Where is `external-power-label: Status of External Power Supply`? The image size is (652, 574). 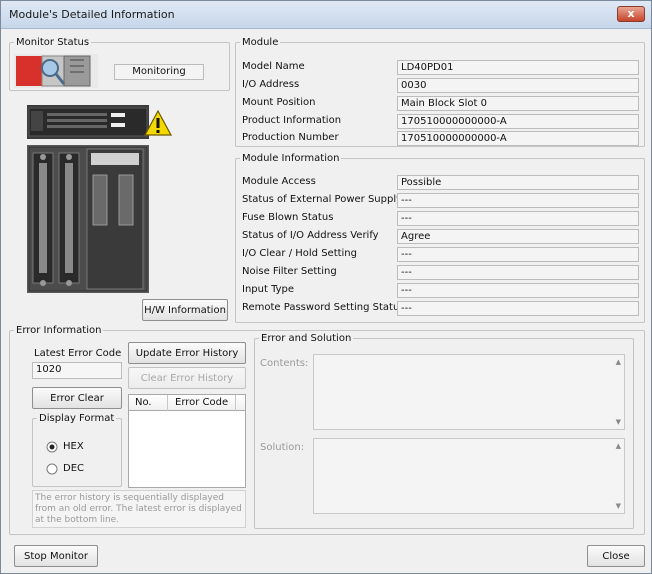 external-power-label: Status of External Power Supply is located at coordinates (322, 199).